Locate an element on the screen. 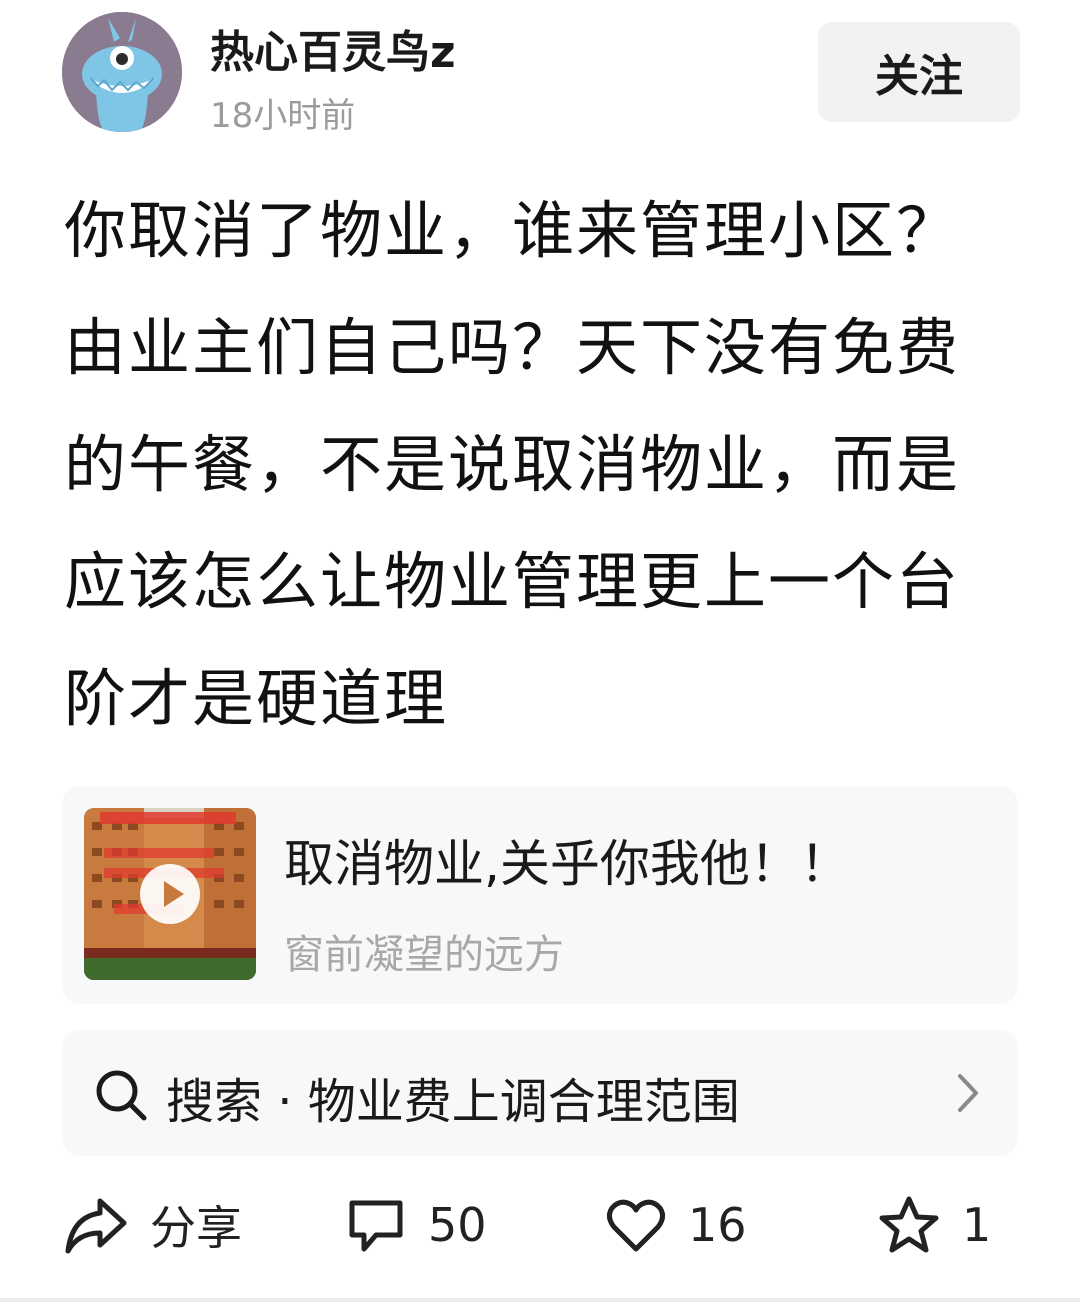  comment-count: 50 is located at coordinates (457, 1225).